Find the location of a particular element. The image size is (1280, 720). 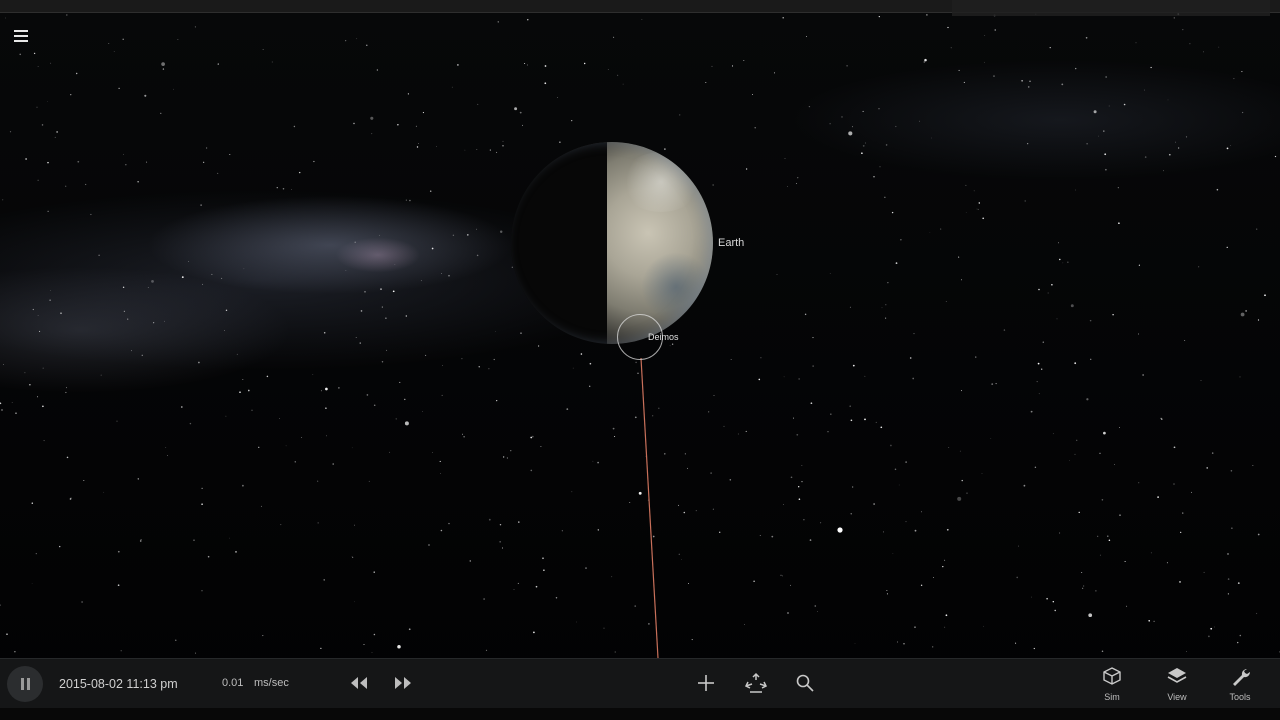

add-button is located at coordinates (706, 683).